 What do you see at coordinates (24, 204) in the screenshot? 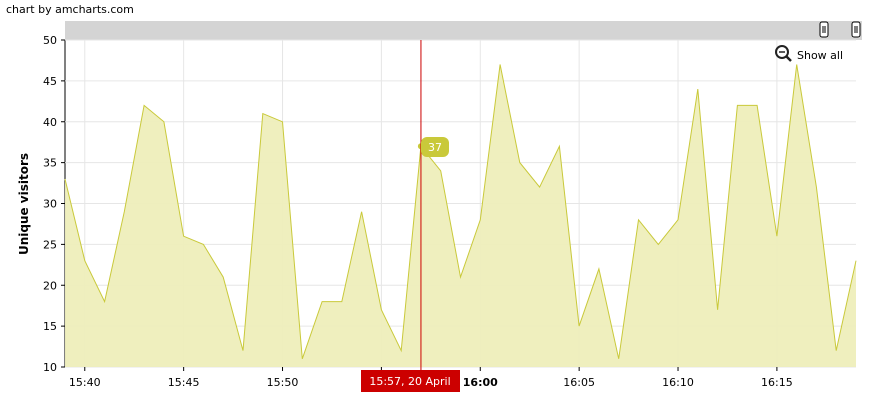
I see `y-axis-label: Unique visitors` at bounding box center [24, 204].